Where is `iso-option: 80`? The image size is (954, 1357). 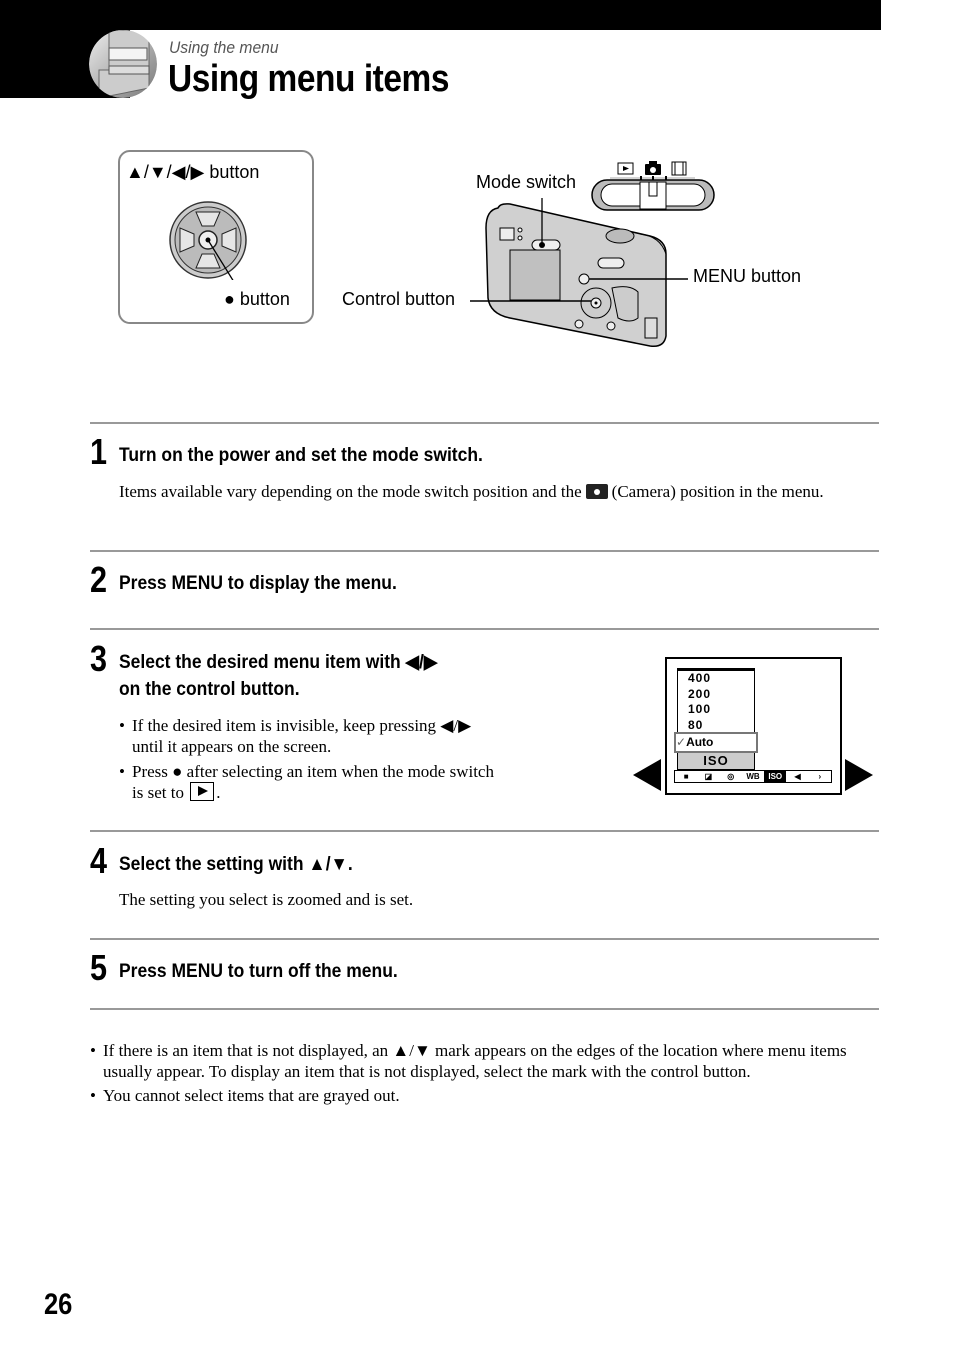
iso-option: 80 is located at coordinates (696, 724).